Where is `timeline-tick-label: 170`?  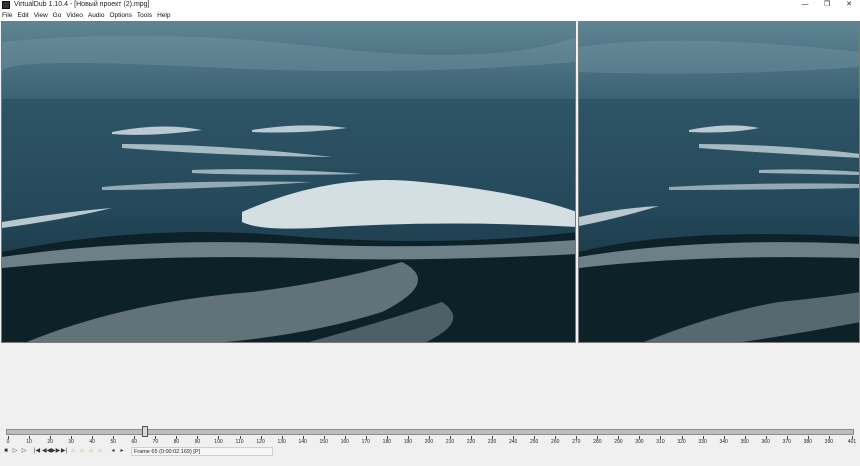 timeline-tick-label: 170 is located at coordinates (365, 442).